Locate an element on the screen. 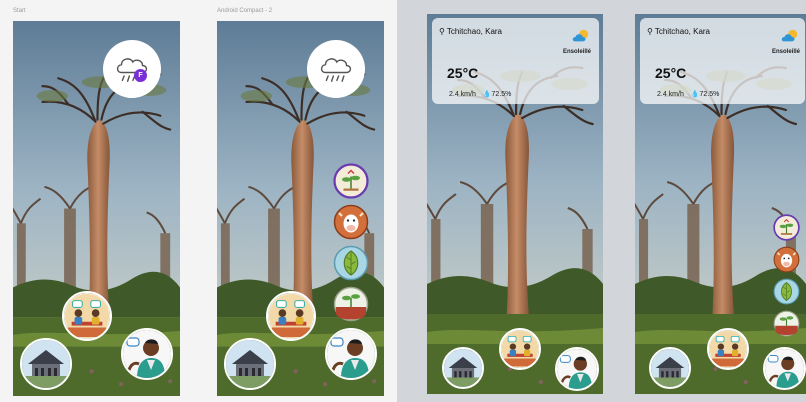 The image size is (806, 402). avatar-badge: F is located at coordinates (140, 75).